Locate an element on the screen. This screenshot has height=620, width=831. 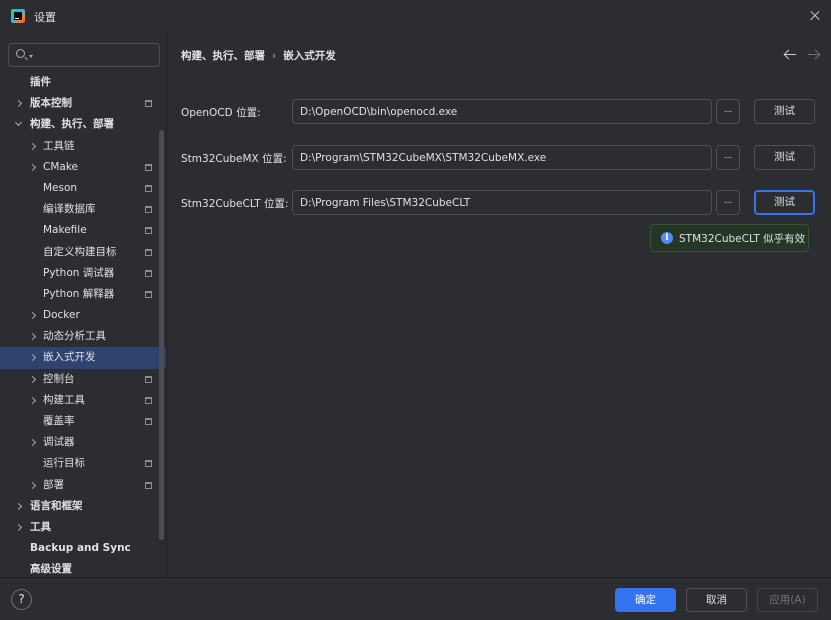
sidebar-item-label: 高级设置 is located at coordinates (51, 569).